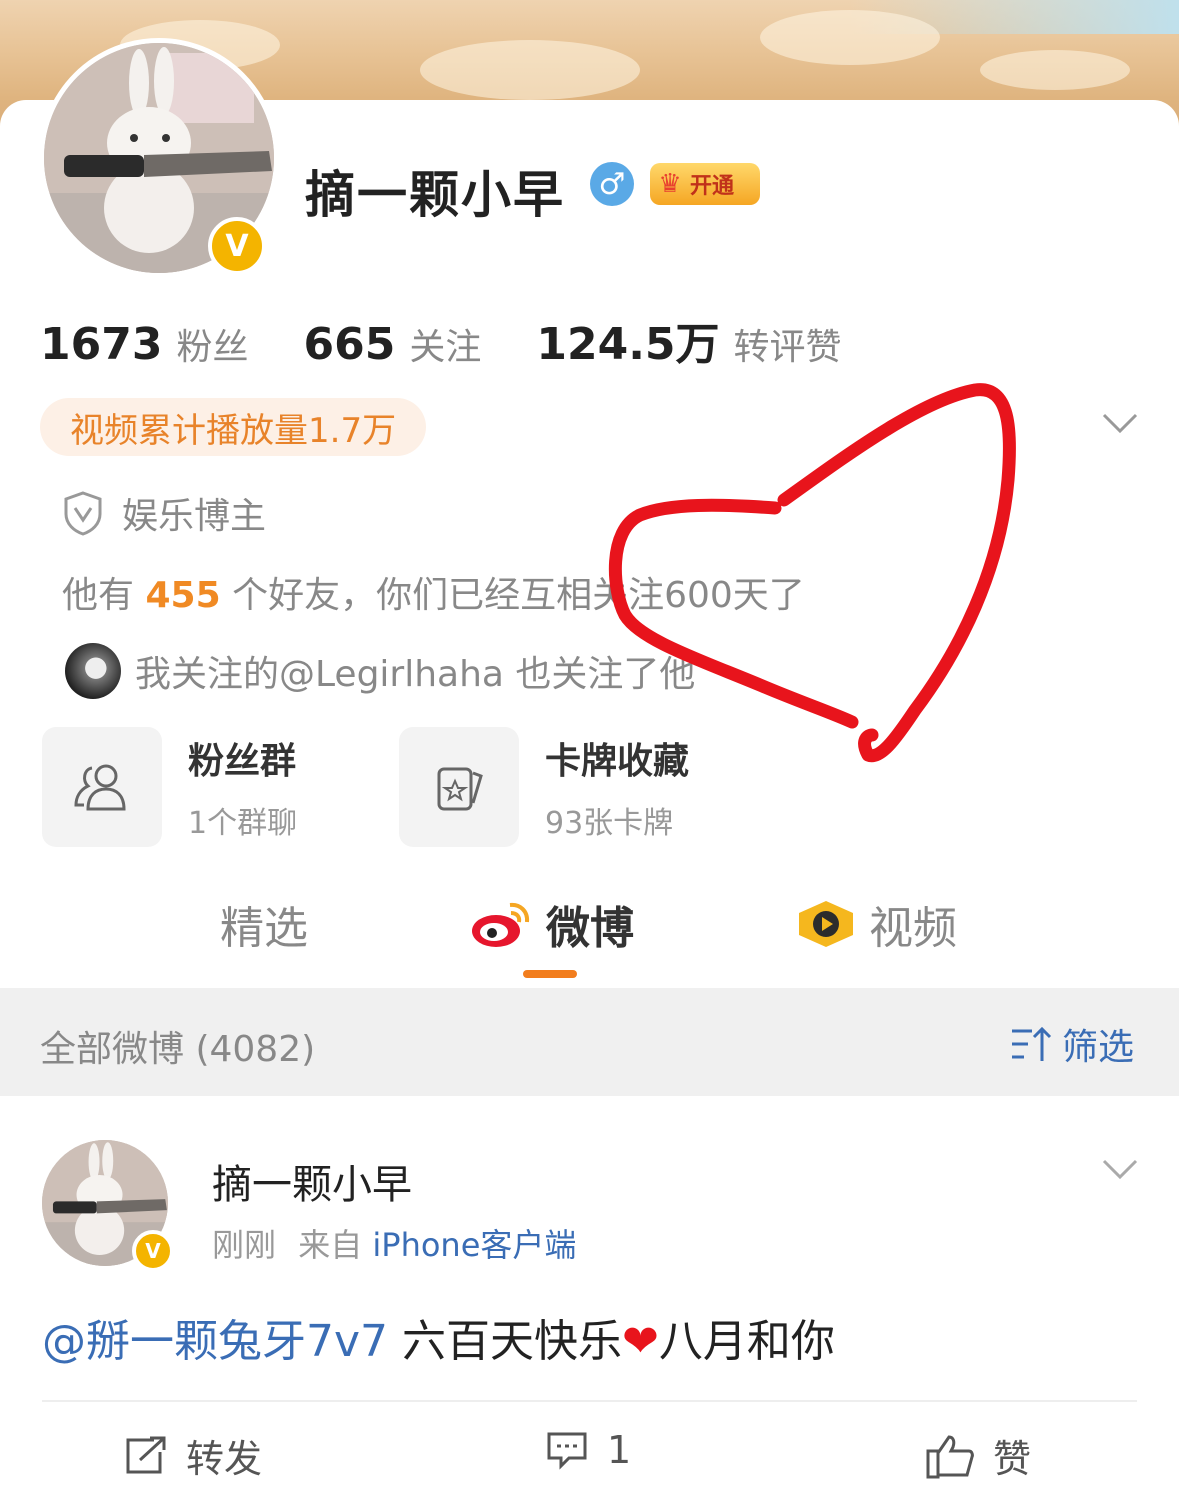 The width and height of the screenshot is (1179, 1506). I want to click on people-group-icon, so click(100, 787).